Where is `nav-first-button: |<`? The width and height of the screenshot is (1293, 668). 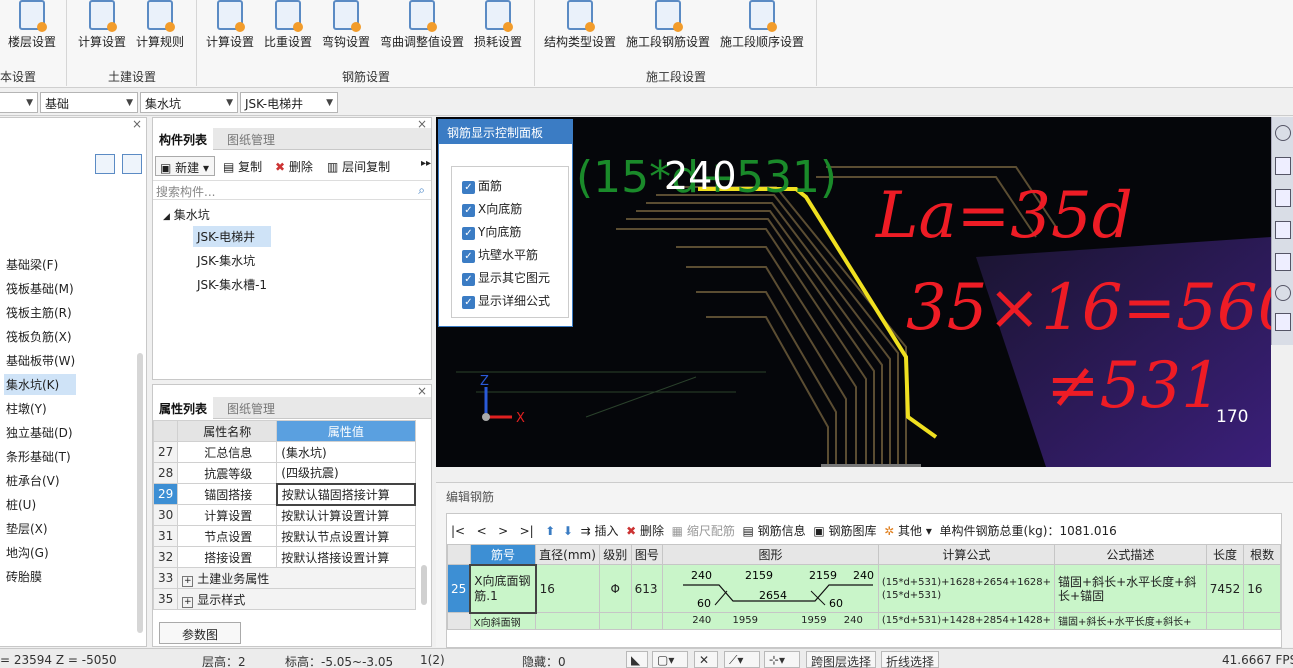 nav-first-button: |< is located at coordinates (458, 531).